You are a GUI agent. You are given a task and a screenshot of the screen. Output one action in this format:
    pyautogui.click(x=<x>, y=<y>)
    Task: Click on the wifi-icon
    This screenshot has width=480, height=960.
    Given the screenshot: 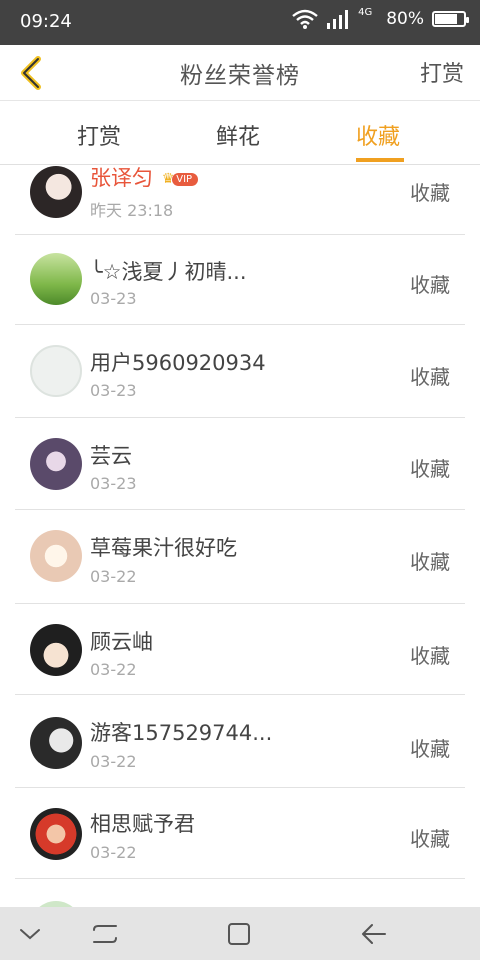 What is the action you would take?
    pyautogui.click(x=305, y=19)
    